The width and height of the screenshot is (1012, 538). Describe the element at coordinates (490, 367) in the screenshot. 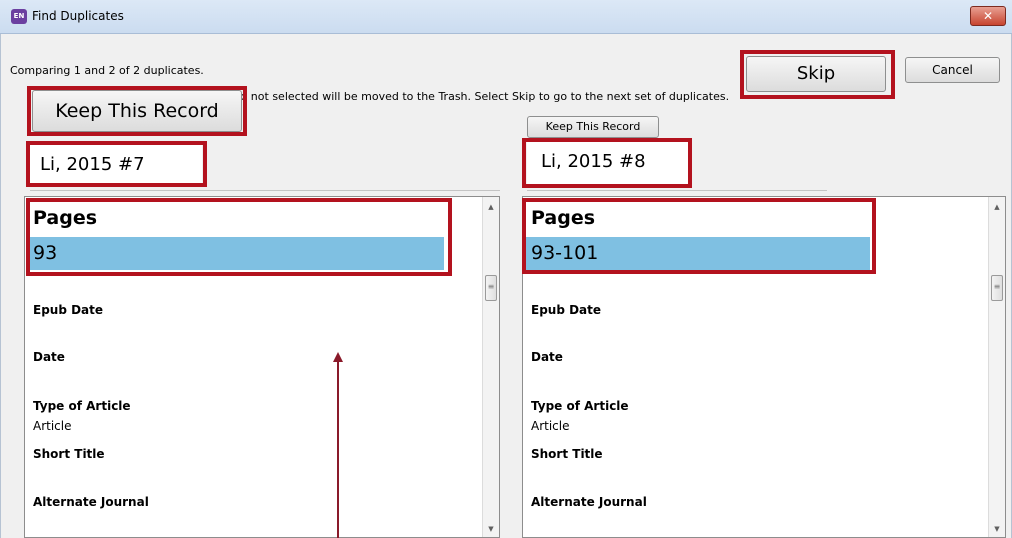

I see `left-pane-scrollbar: ▲ ≡ ▼` at that location.